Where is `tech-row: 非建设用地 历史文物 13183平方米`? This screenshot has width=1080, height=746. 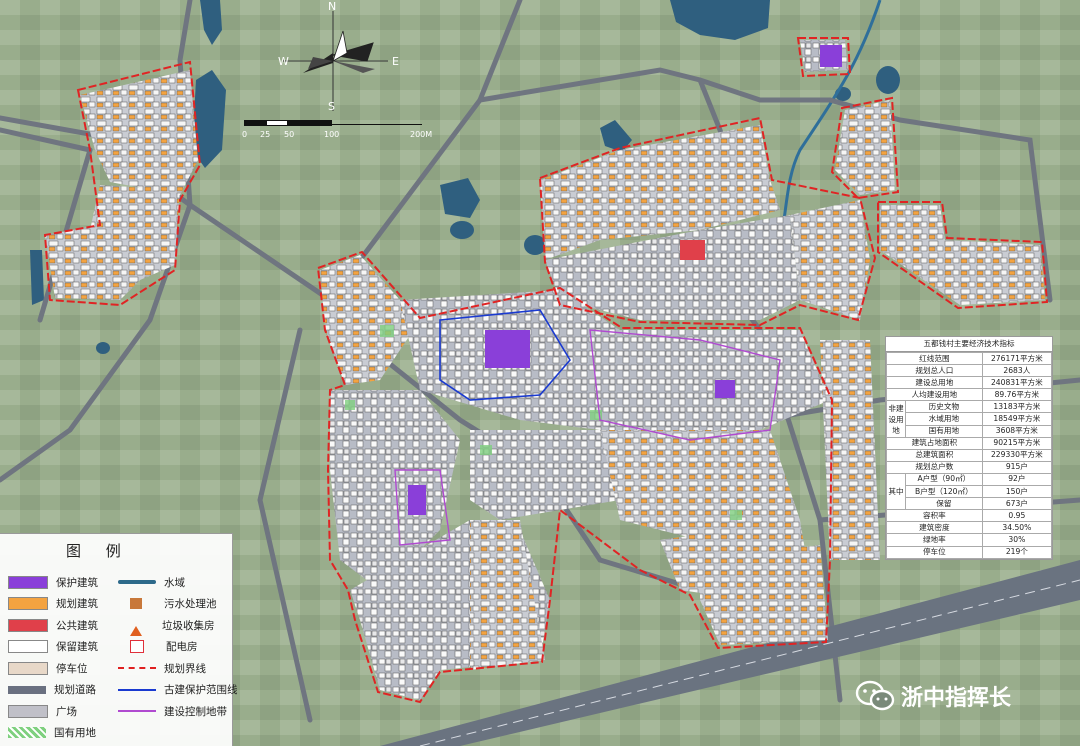 tech-row: 非建设用地 历史文物 13183平方米 is located at coordinates (969, 419).